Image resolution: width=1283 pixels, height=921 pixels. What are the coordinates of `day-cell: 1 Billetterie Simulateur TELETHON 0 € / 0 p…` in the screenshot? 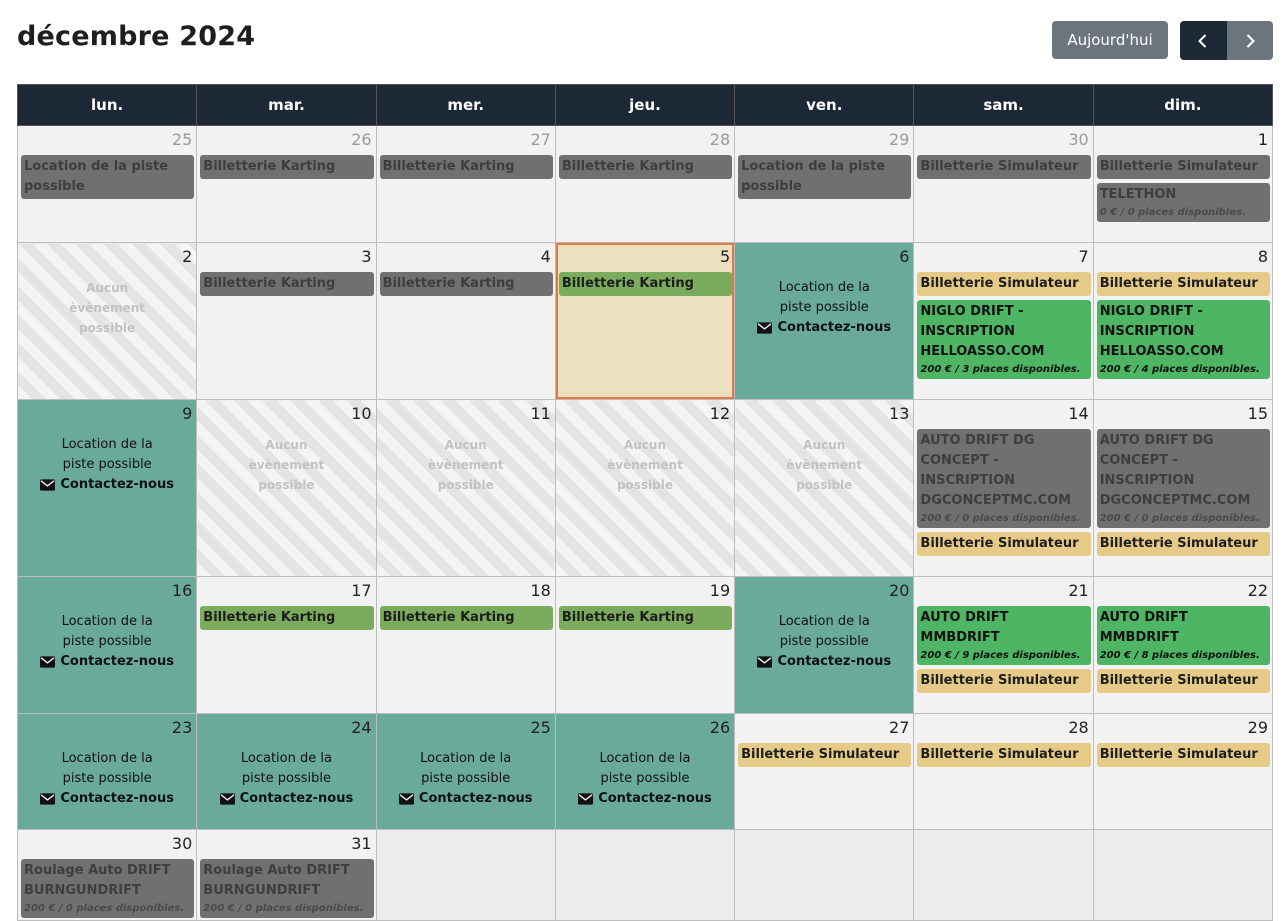 It's located at (1183, 184).